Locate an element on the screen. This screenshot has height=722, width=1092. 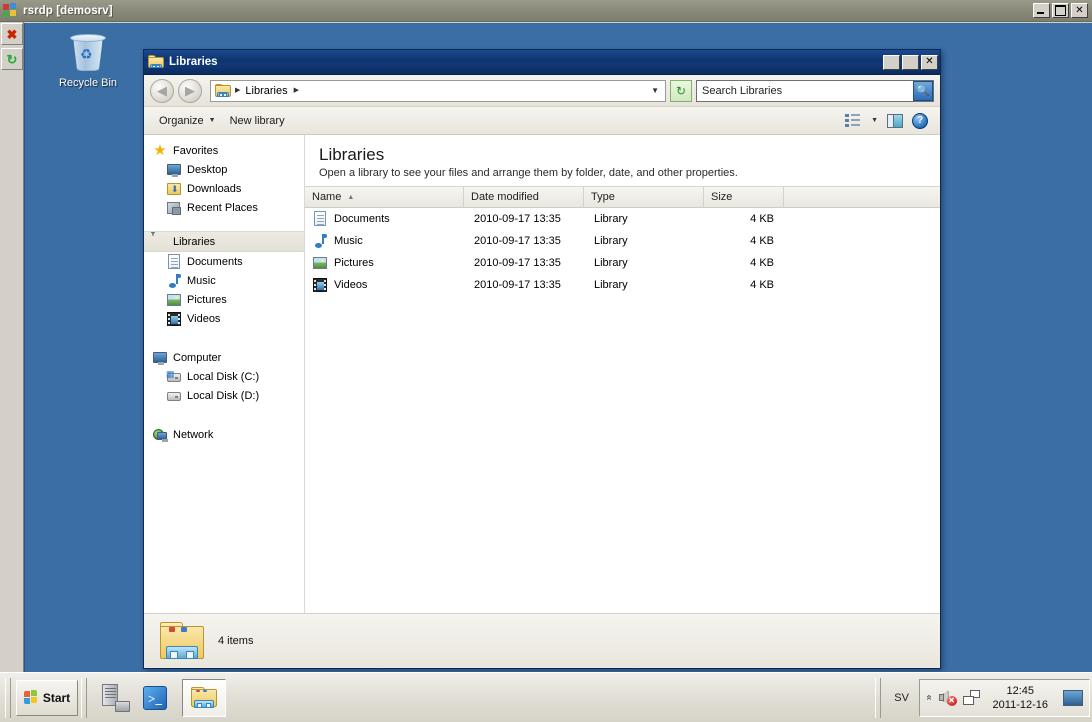
sidebar-item-computer: Computer is located at coordinates (224, 357).